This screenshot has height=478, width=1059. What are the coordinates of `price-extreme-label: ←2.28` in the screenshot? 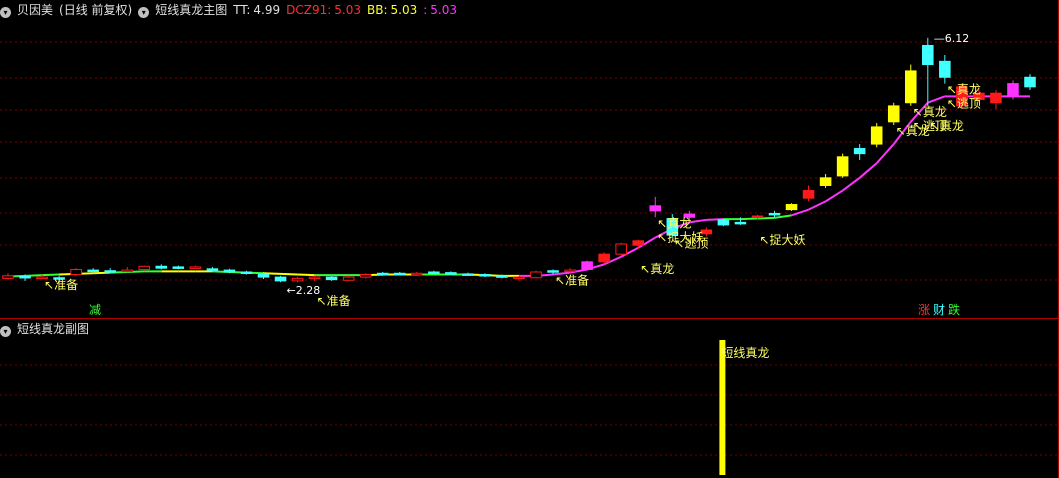 It's located at (304, 290).